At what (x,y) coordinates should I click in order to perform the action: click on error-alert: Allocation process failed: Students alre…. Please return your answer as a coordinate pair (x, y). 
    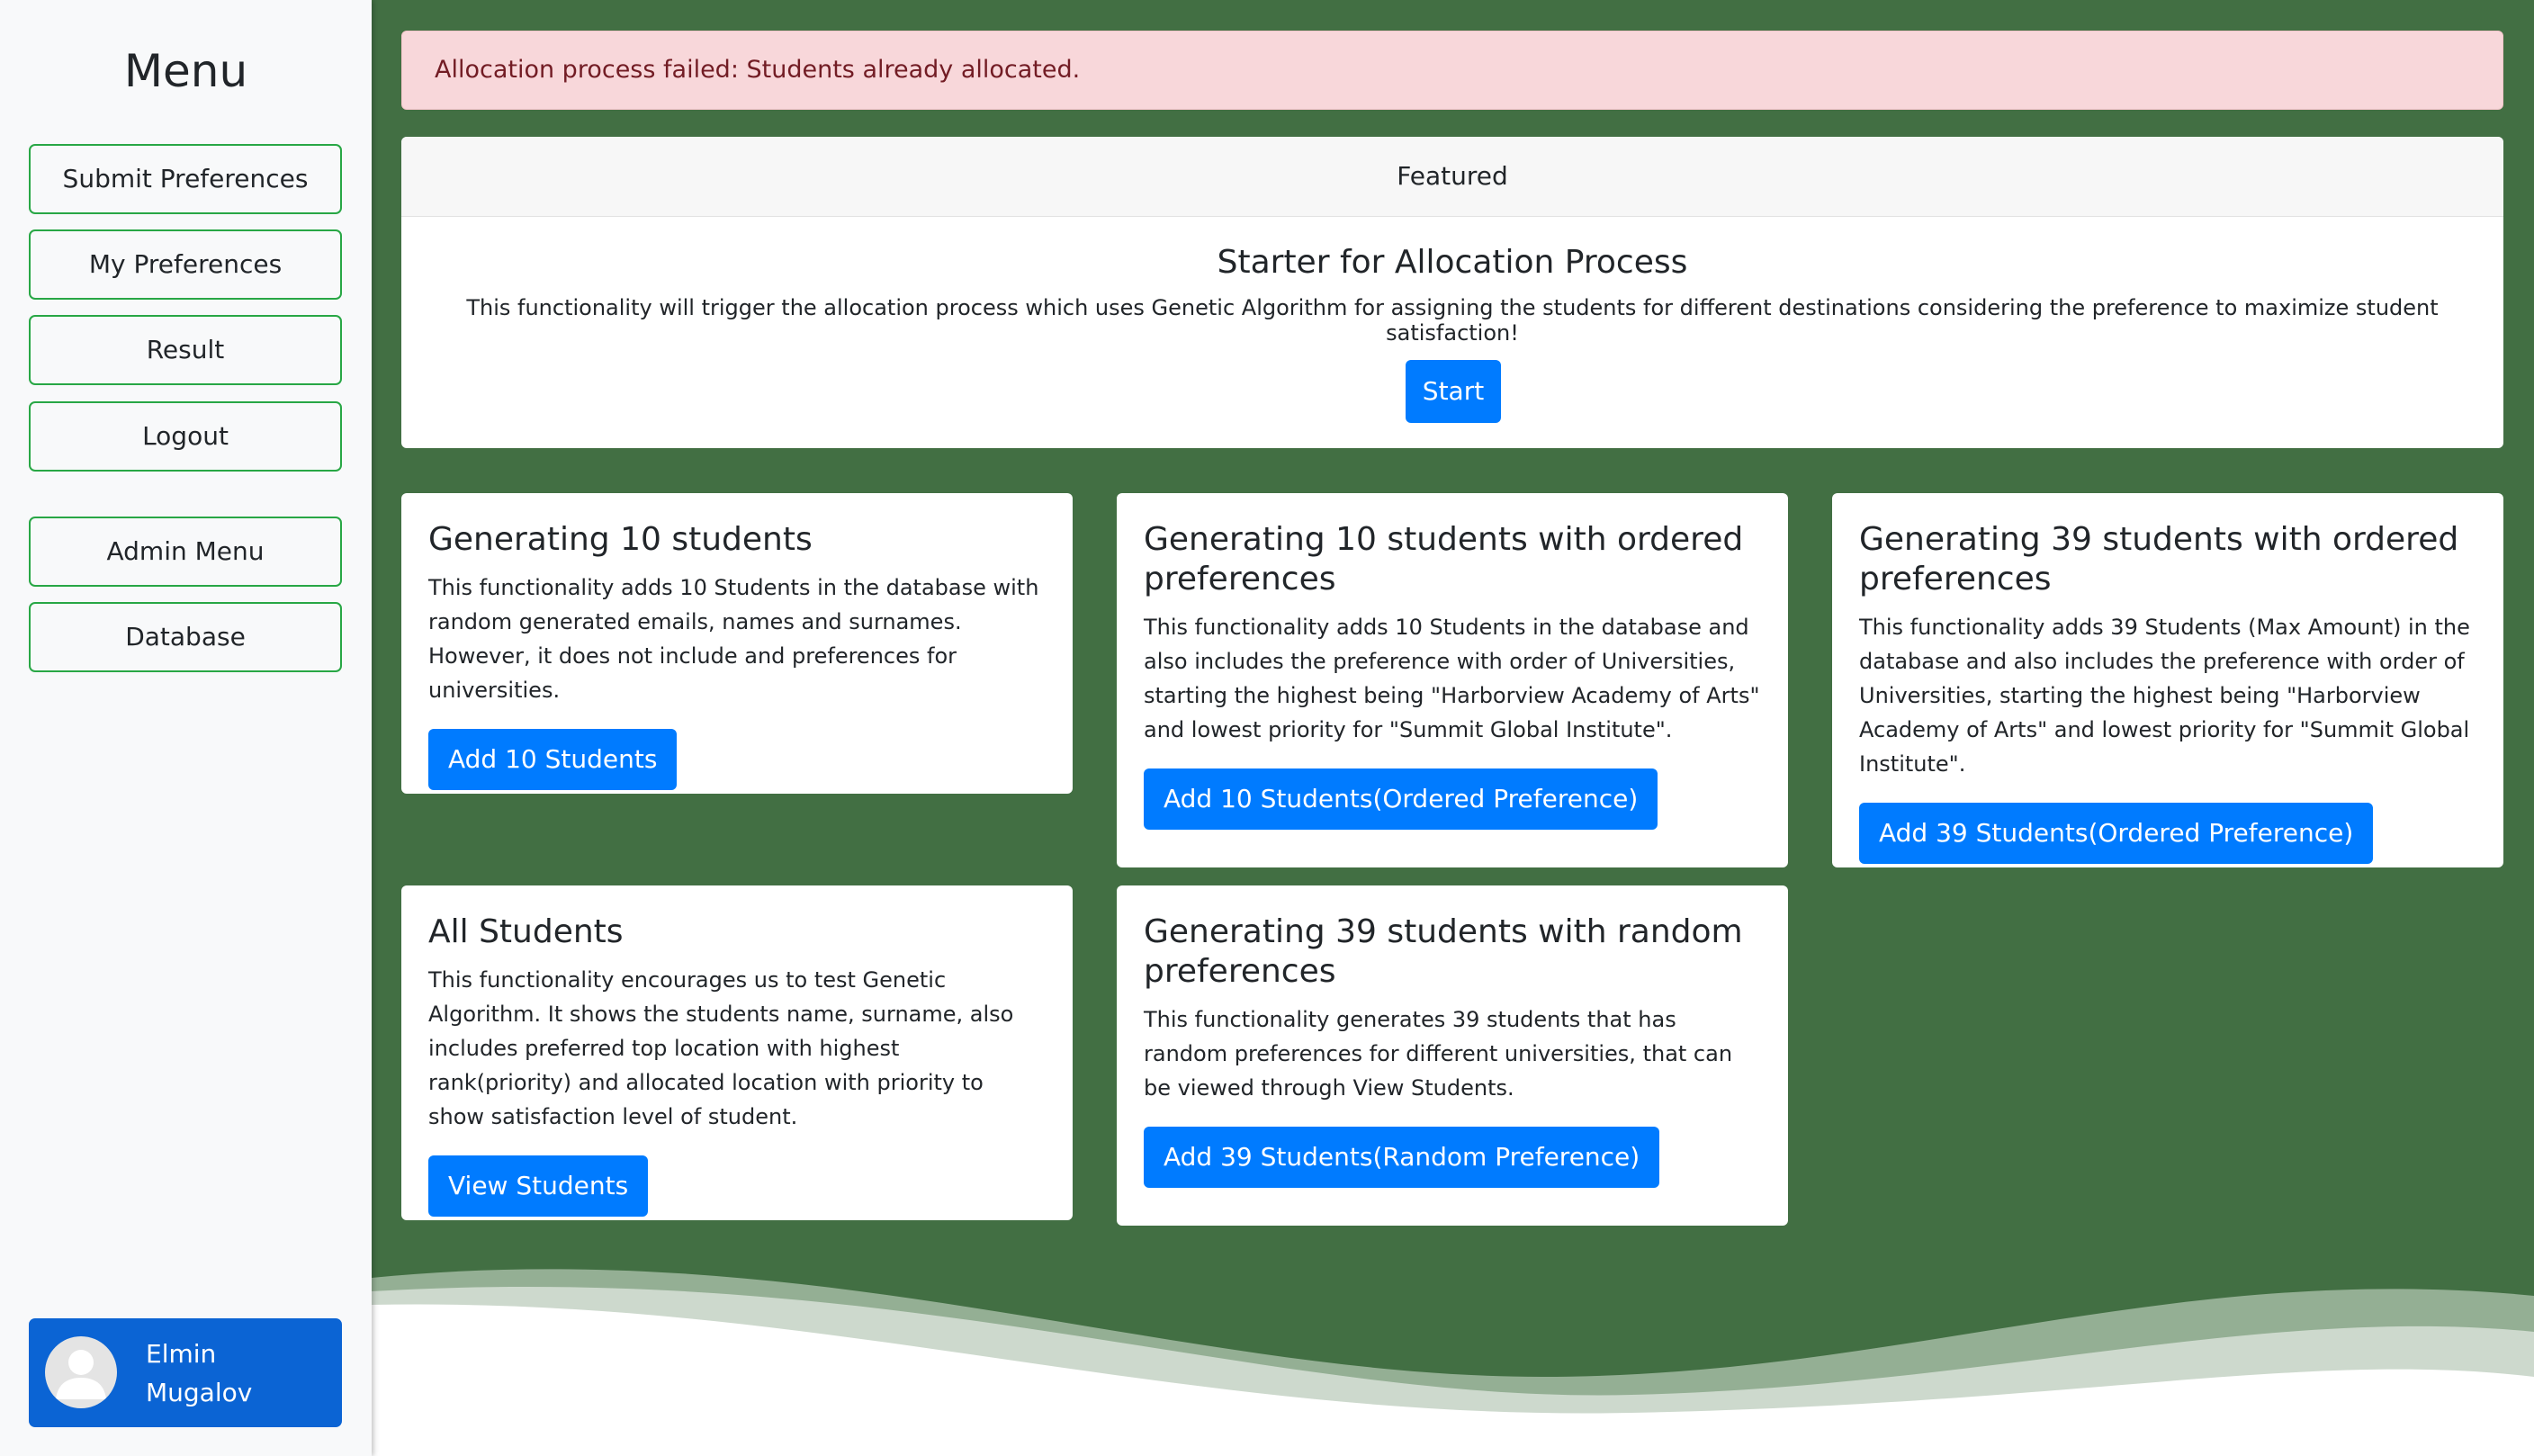
    Looking at the image, I should click on (1452, 71).